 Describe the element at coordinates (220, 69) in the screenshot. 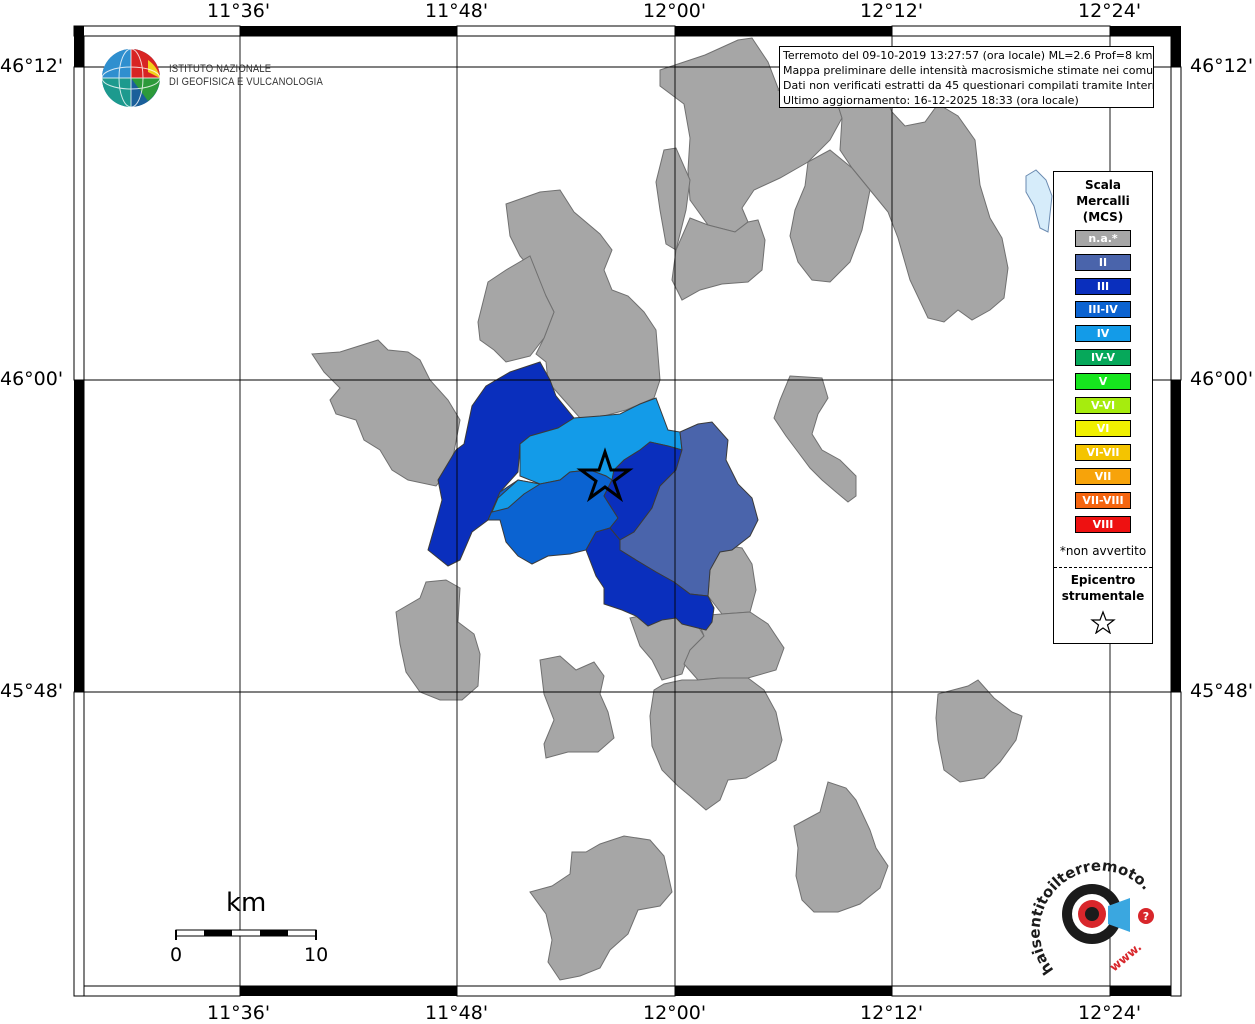

I see `ingv-line1: ISTITUTO NAZIONALE` at that location.